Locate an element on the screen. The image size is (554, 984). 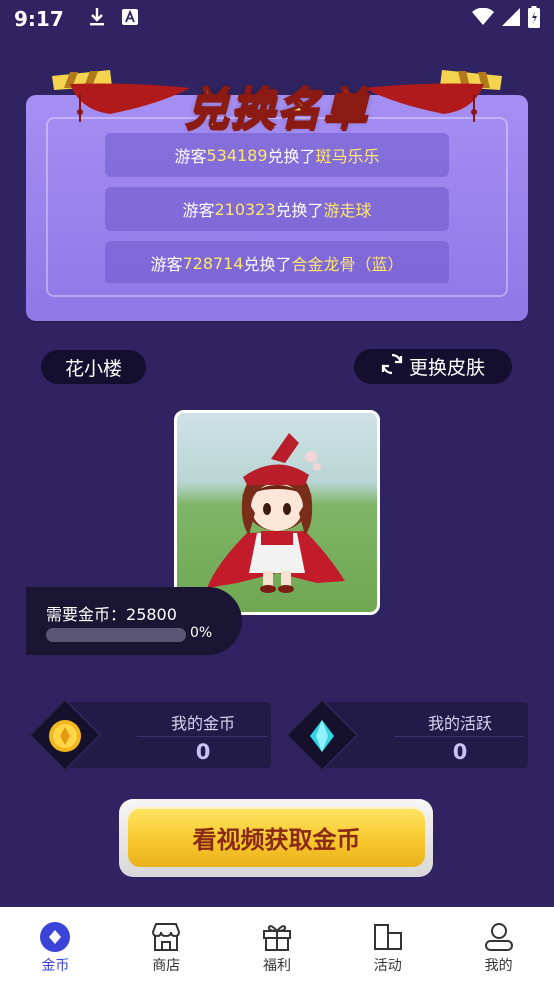
nav-item-mine: 我的 is located at coordinates (498, 945).